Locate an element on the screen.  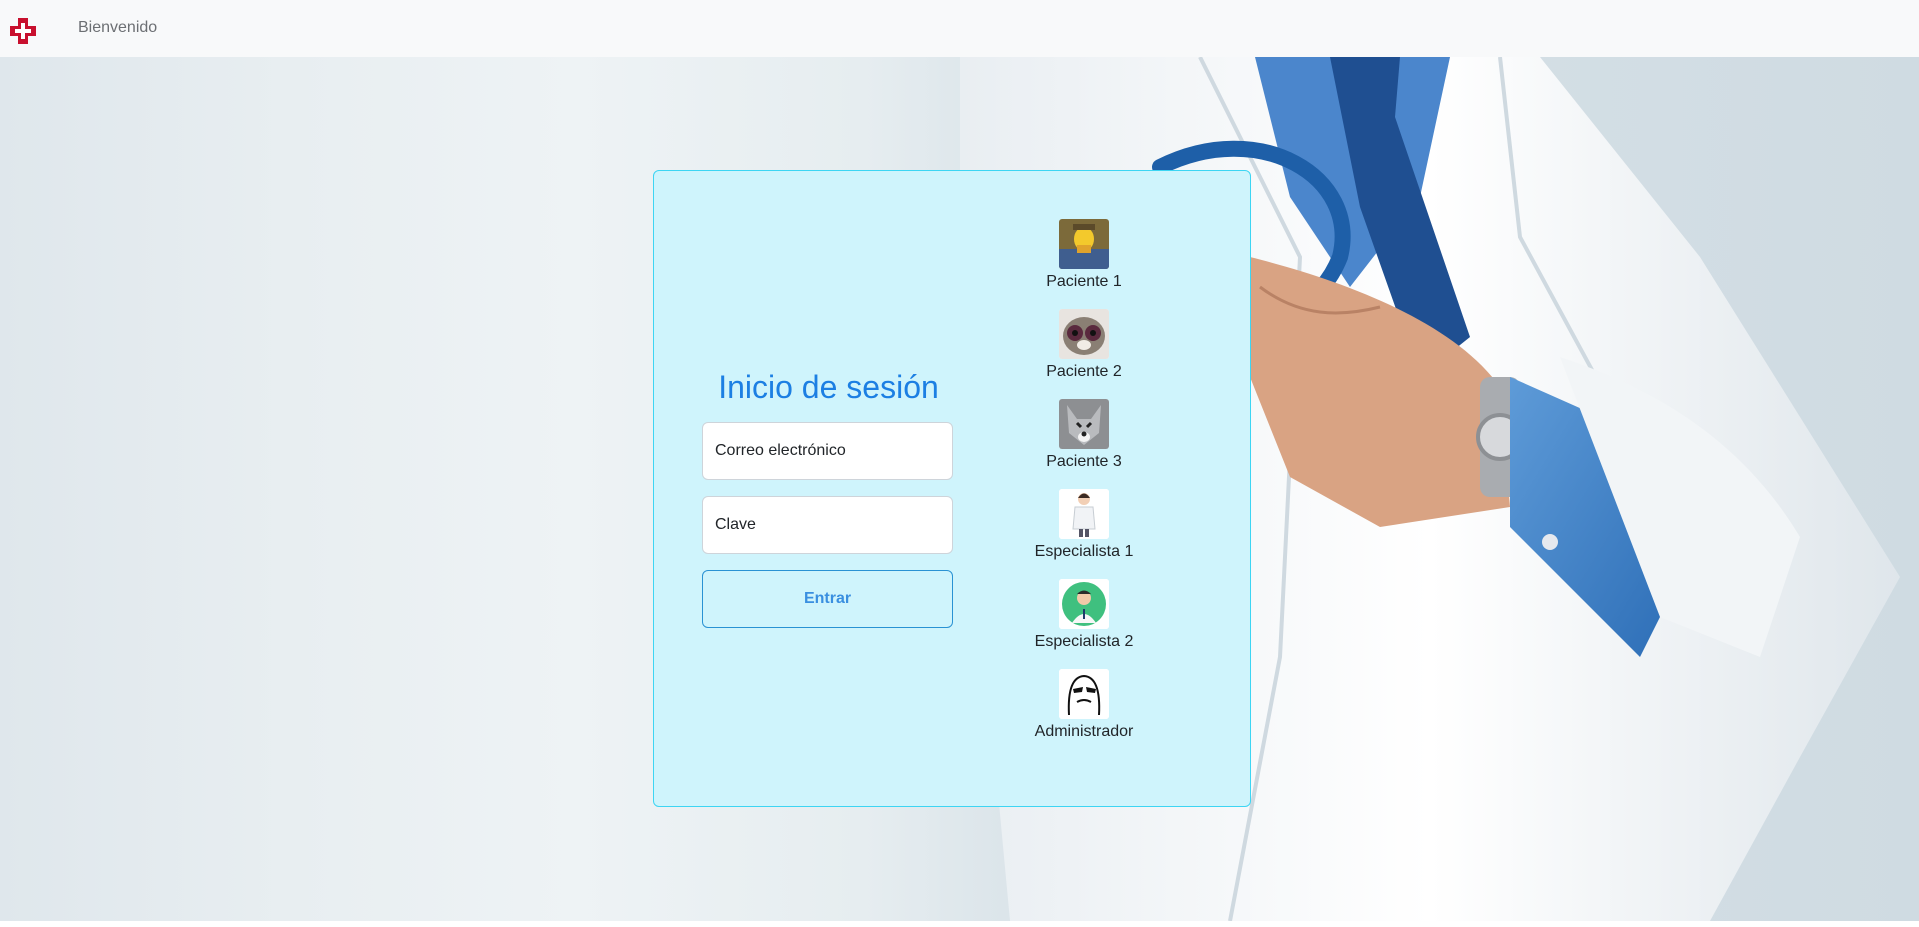
password-field is located at coordinates (827, 525).